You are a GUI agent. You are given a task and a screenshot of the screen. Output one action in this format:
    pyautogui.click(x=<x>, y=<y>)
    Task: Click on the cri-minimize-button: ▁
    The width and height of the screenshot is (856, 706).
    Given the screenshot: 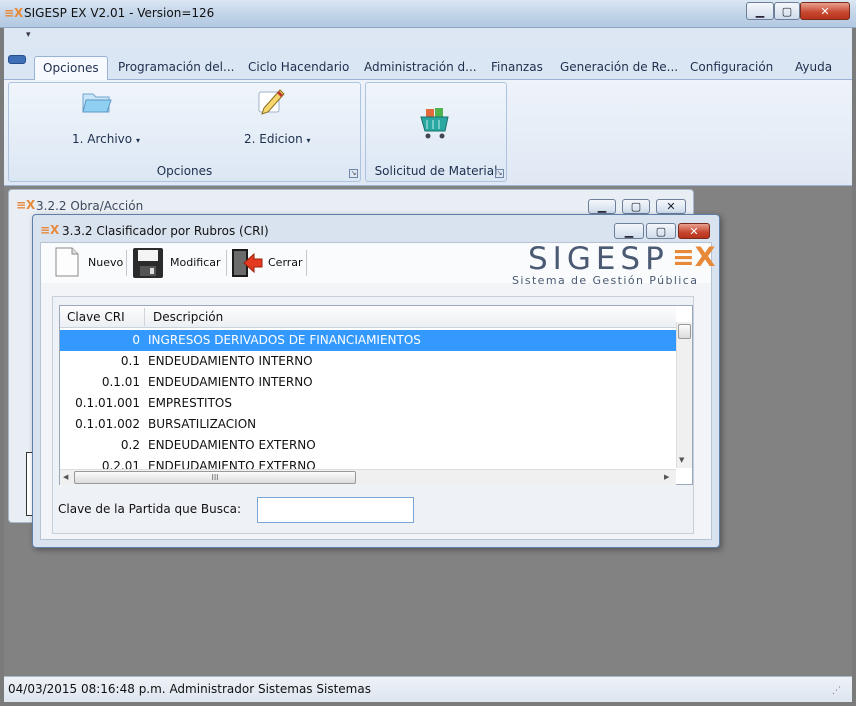 What is the action you would take?
    pyautogui.click(x=629, y=231)
    